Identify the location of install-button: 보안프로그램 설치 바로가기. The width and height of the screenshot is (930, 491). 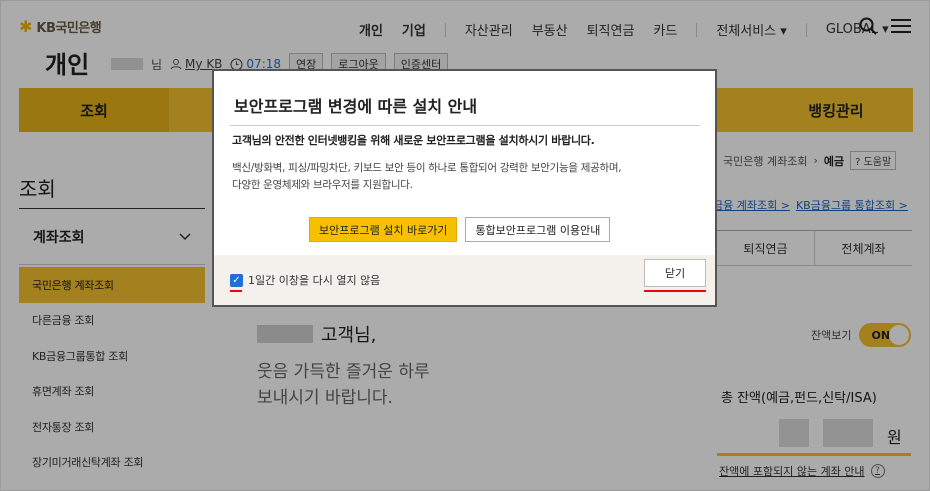
(383, 229).